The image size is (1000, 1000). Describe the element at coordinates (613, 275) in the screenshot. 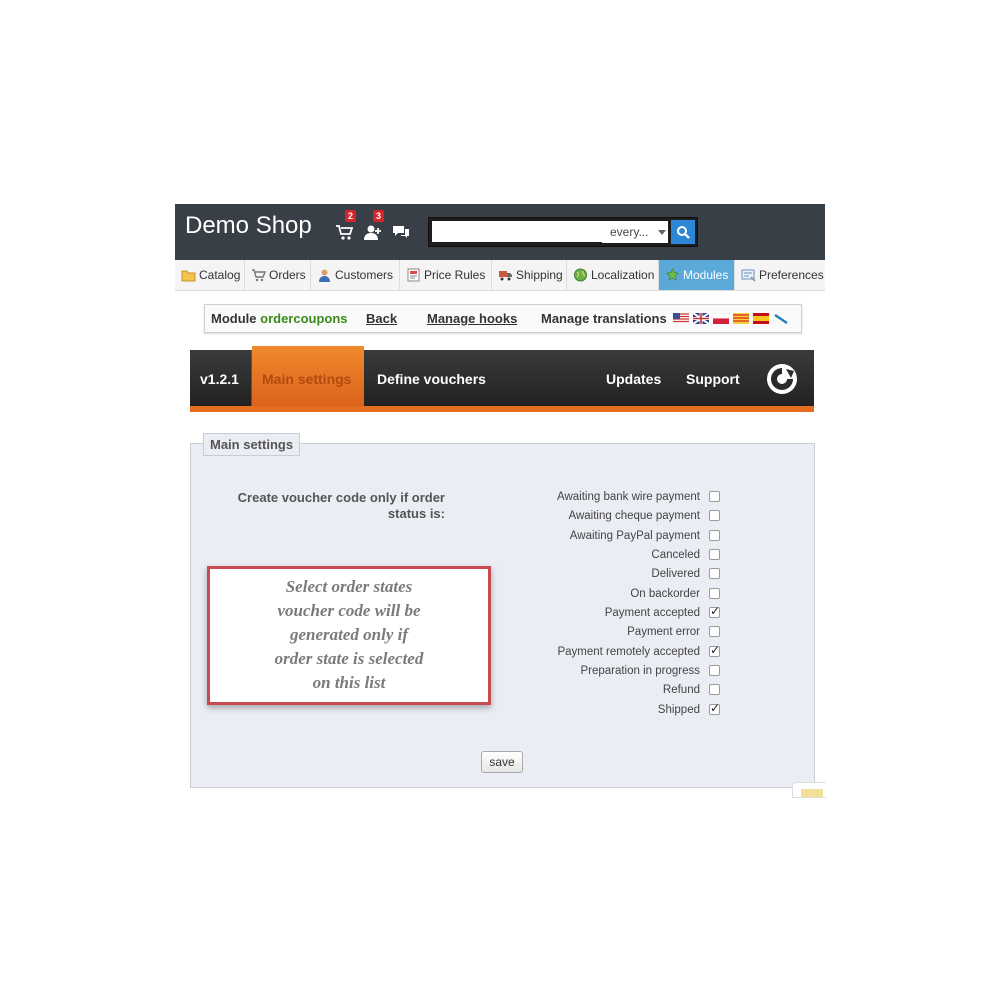

I see `tab-localization: Localization` at that location.